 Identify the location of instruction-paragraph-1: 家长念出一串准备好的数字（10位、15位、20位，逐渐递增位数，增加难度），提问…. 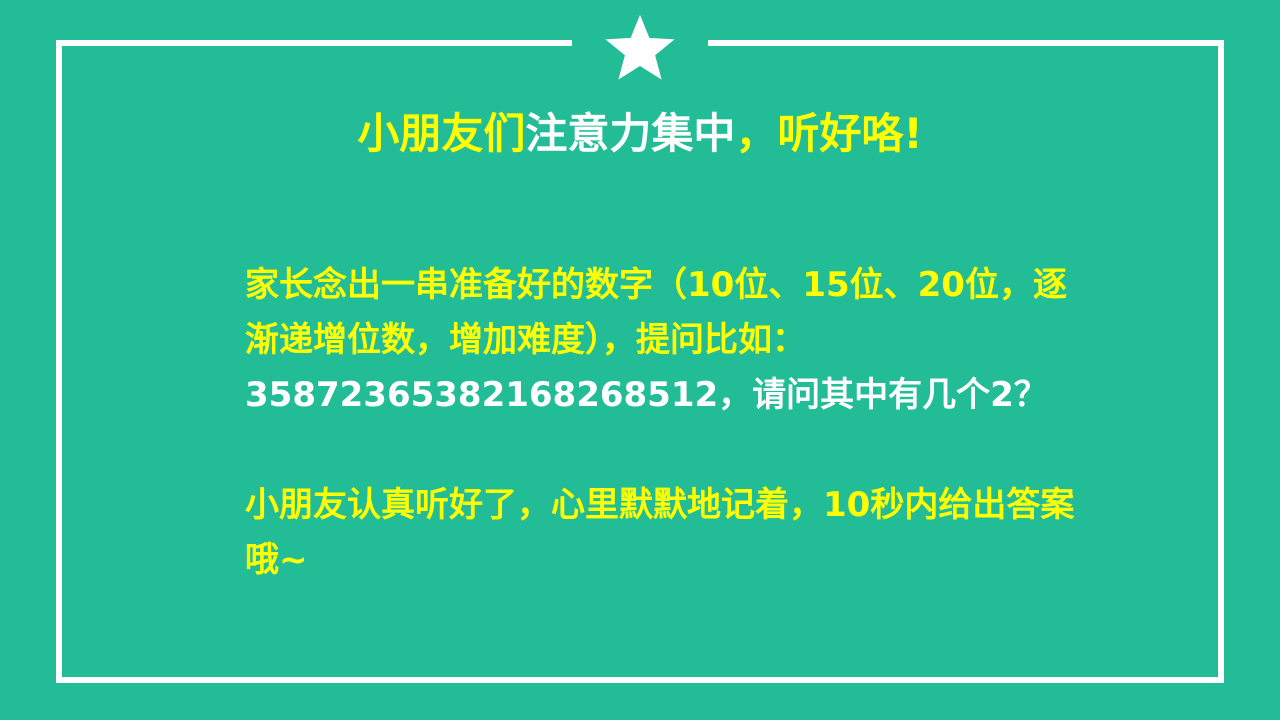
(660, 340).